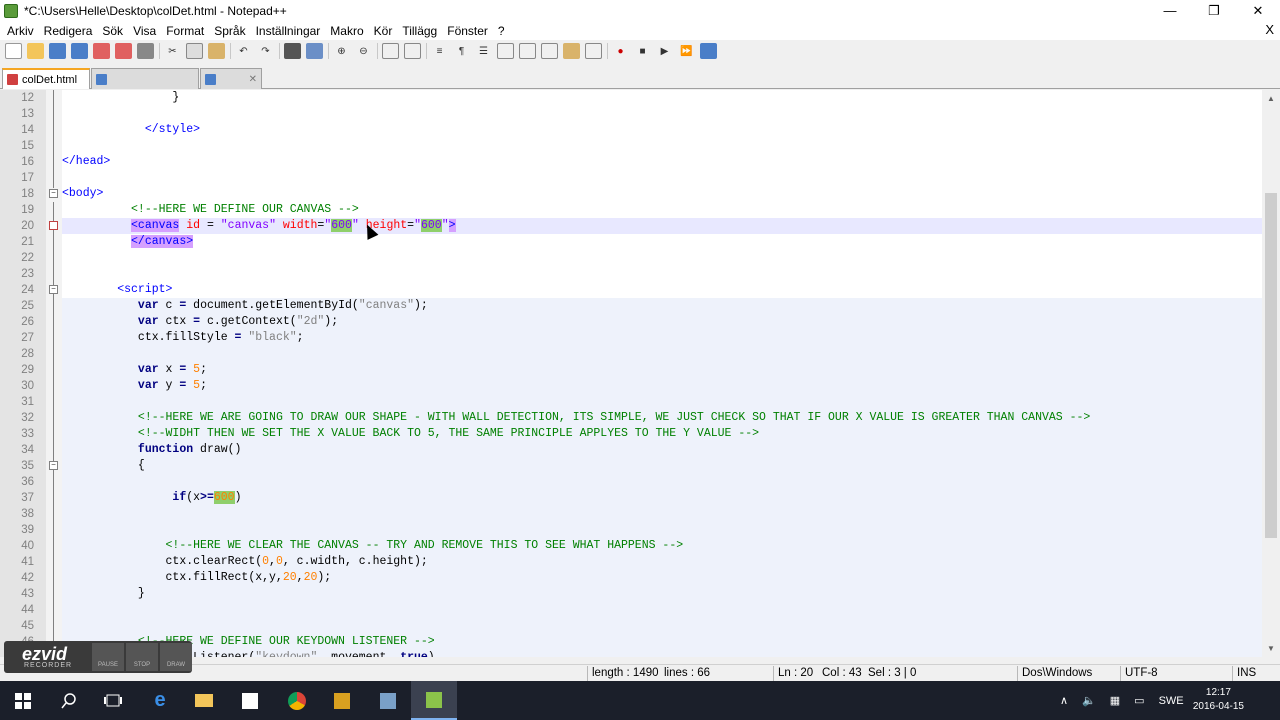 Image resolution: width=1280 pixels, height=720 pixels. Describe the element at coordinates (631, 578) in the screenshot. I see `code-line: 42 ctx.fillRect(x,y,20,20);` at that location.